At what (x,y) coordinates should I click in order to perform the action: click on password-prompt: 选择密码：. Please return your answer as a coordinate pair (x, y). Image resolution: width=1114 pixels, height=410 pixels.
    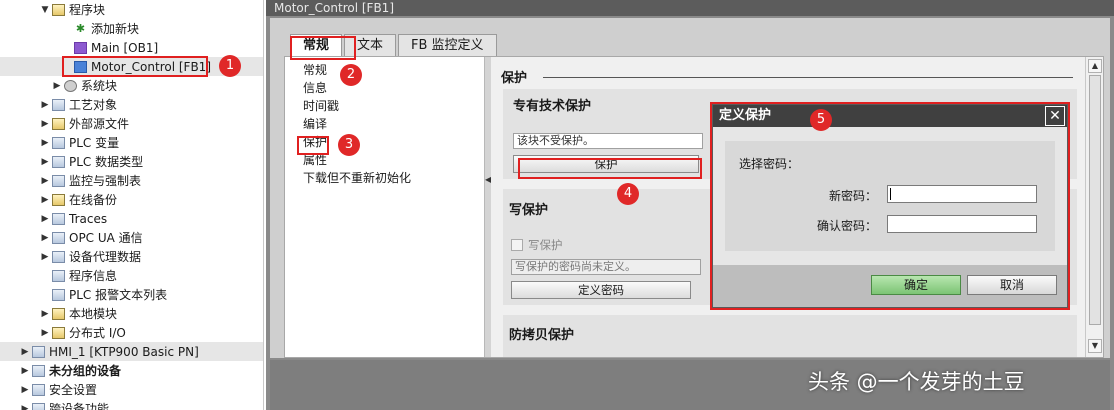
    Looking at the image, I should click on (769, 164).